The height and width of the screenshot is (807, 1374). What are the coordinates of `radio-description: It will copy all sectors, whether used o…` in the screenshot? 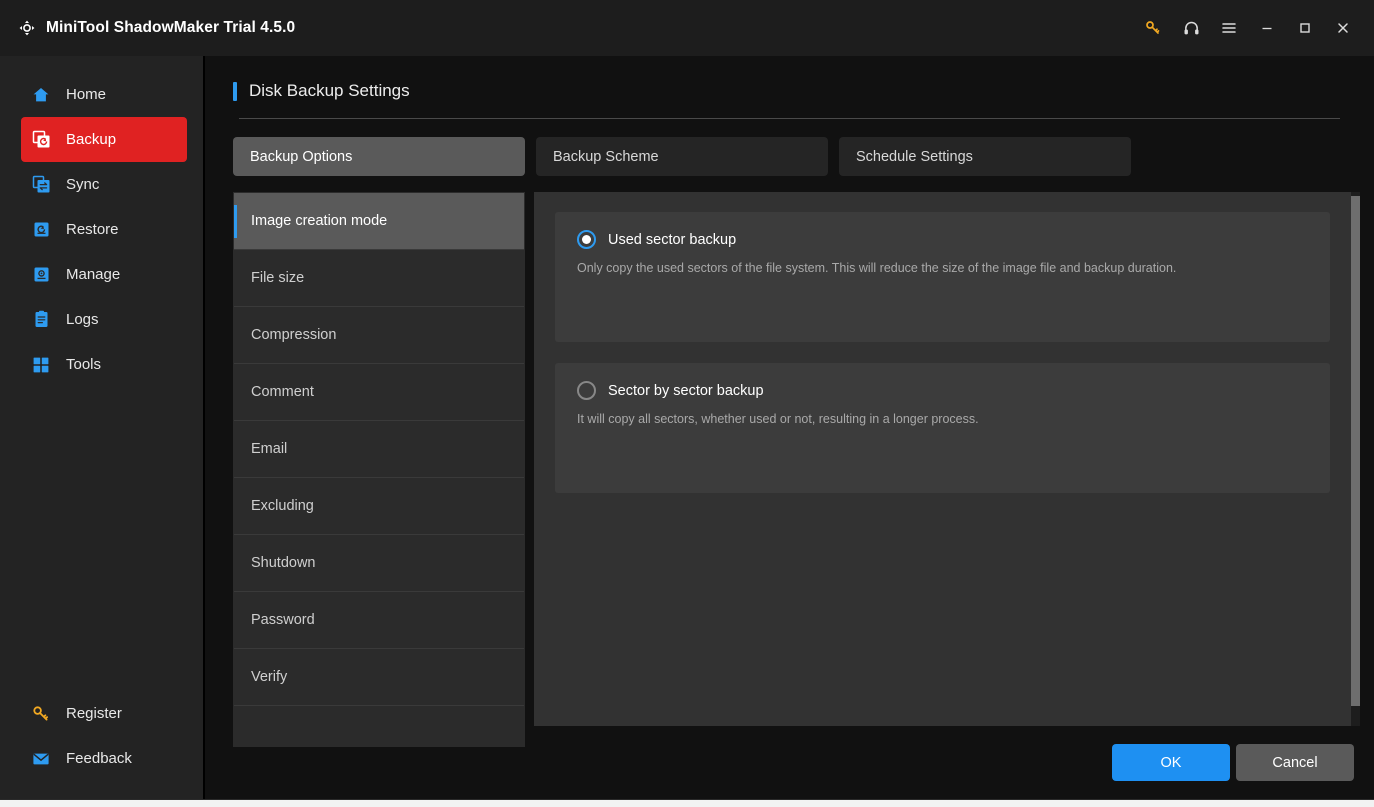 It's located at (778, 419).